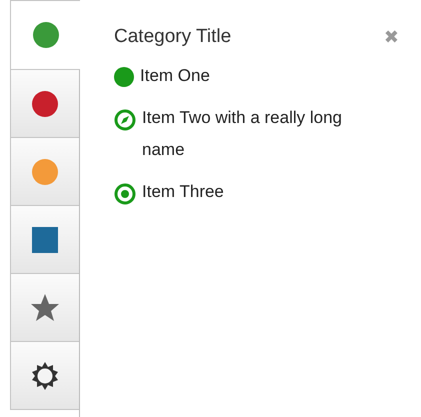 The width and height of the screenshot is (421, 417). Describe the element at coordinates (183, 192) in the screenshot. I see `item-label: Item Three` at that location.